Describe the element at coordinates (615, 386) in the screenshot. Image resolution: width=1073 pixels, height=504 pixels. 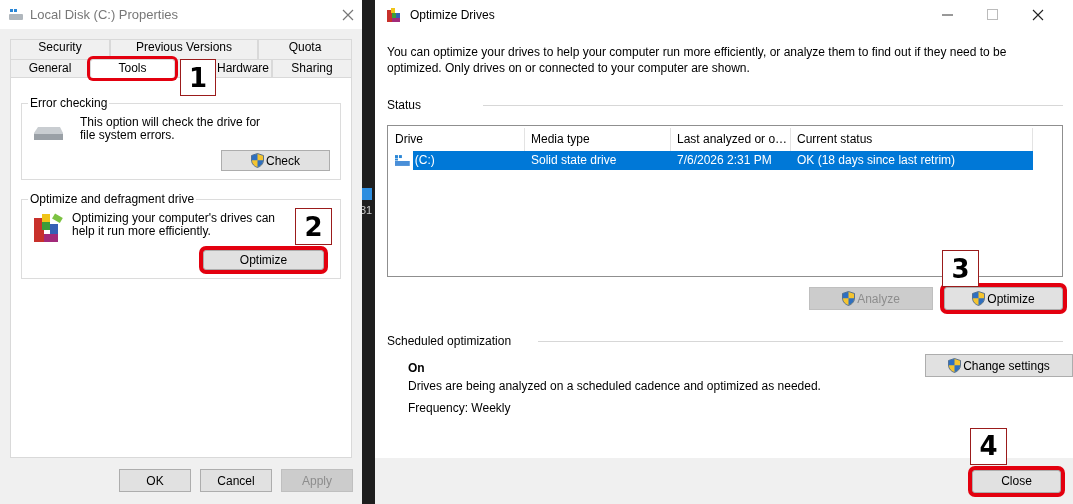
I see `schedule-description: Drives are being analyzed on a scheduled cadence and optimized as needed.` at that location.